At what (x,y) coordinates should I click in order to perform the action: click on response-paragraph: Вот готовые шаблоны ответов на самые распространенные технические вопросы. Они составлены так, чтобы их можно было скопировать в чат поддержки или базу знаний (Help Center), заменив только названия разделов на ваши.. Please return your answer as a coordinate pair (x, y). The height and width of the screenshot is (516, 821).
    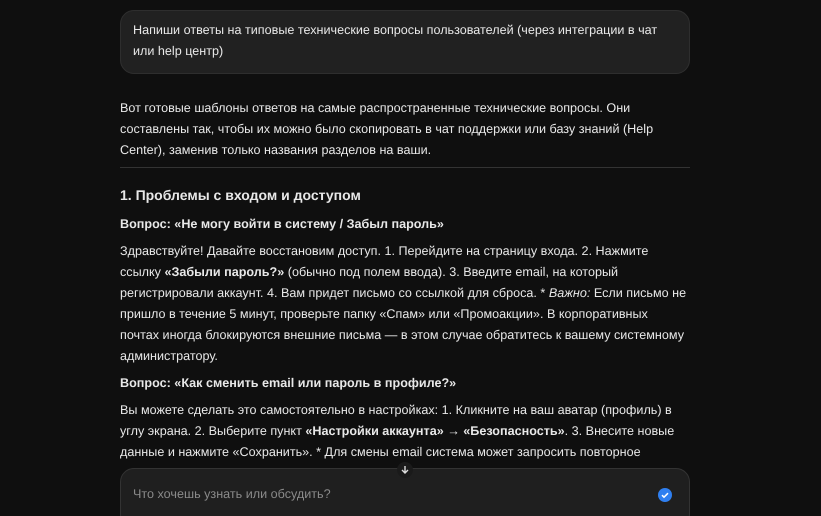
    Looking at the image, I should click on (387, 129).